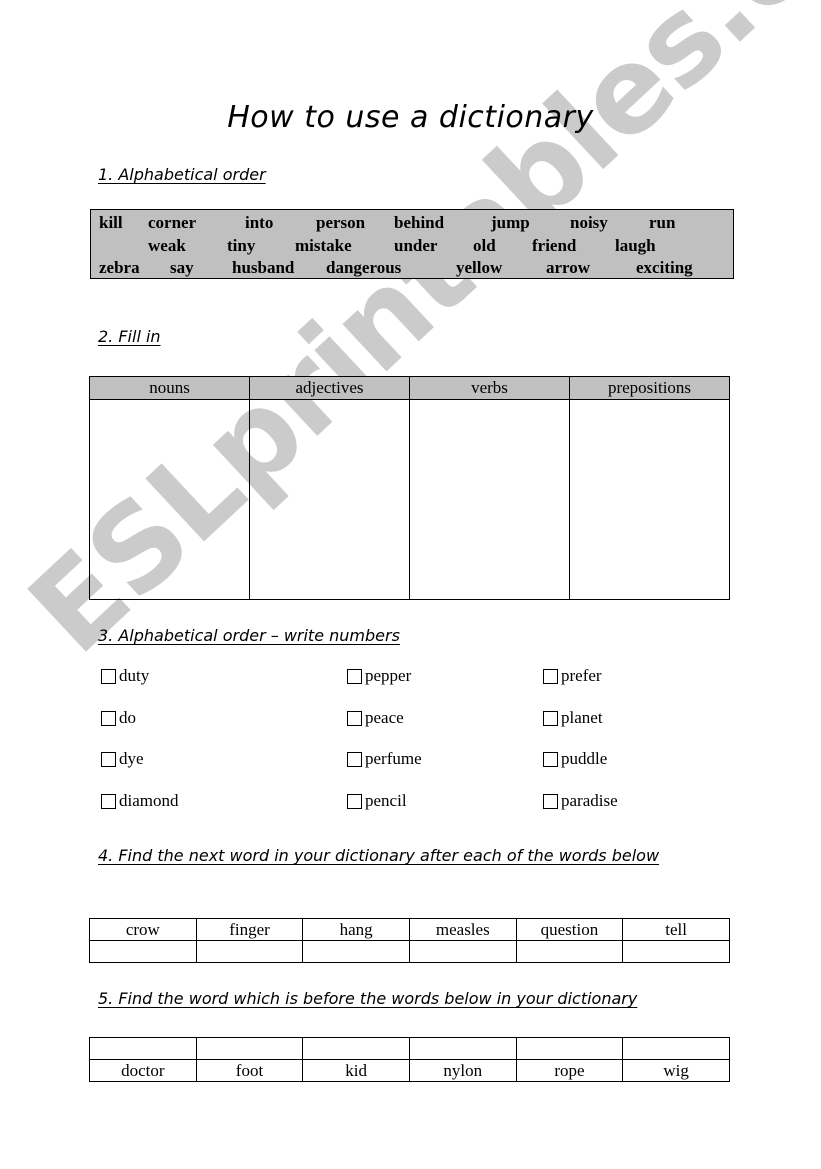  Describe the element at coordinates (131, 758) in the screenshot. I see `checkbox-label: dye` at that location.